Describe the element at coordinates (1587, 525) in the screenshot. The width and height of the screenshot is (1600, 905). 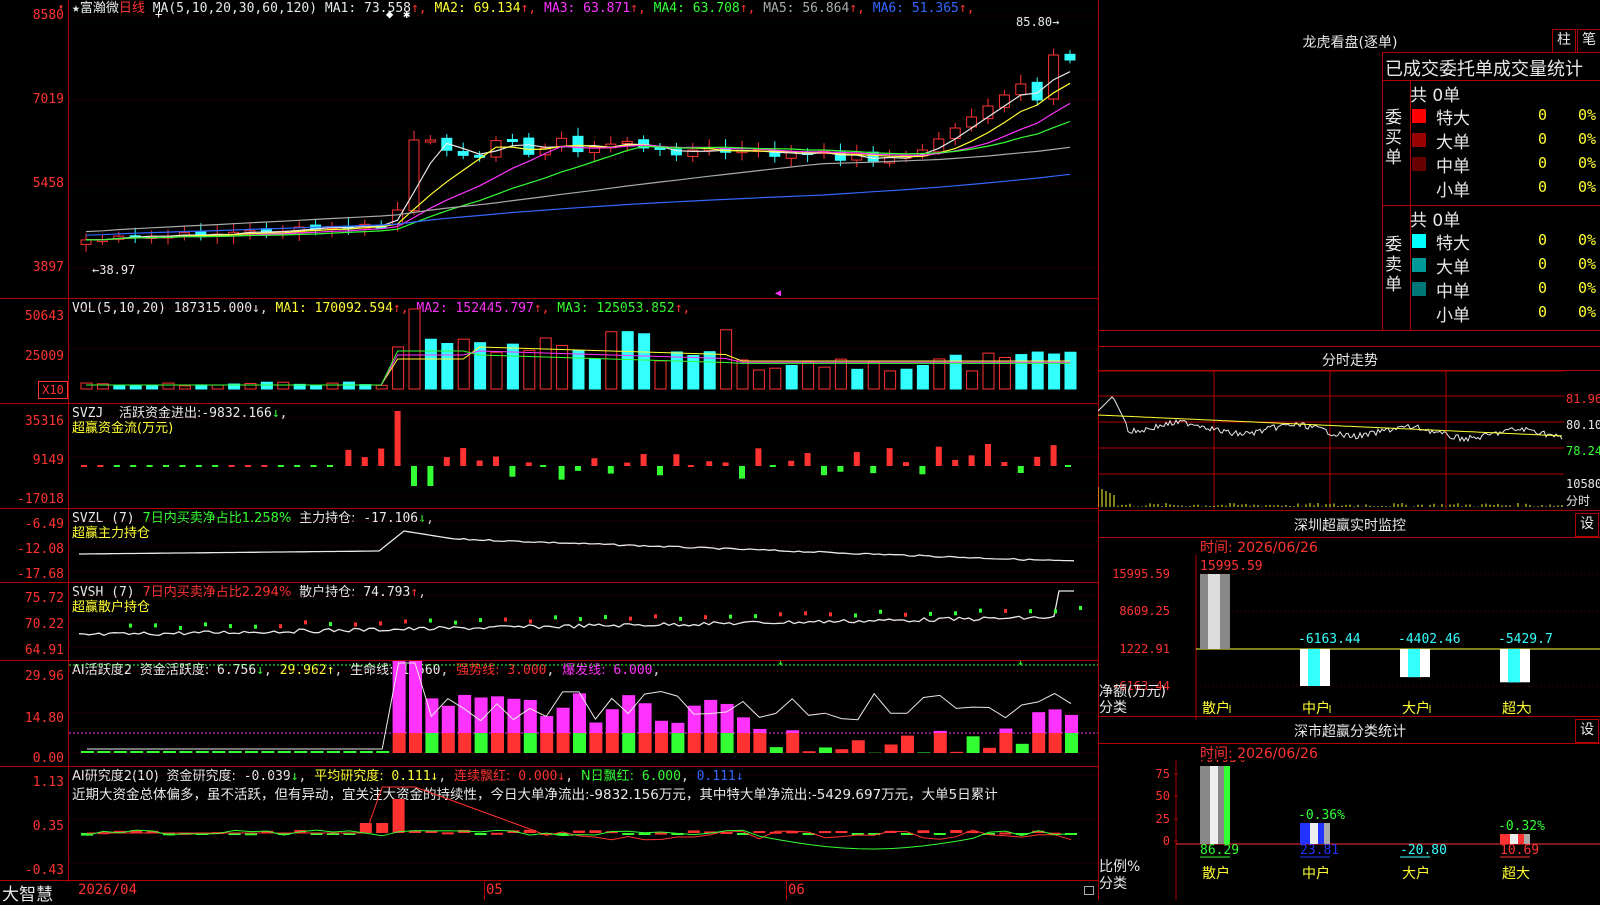
I see `sz-monitor-settings-button: 设` at that location.